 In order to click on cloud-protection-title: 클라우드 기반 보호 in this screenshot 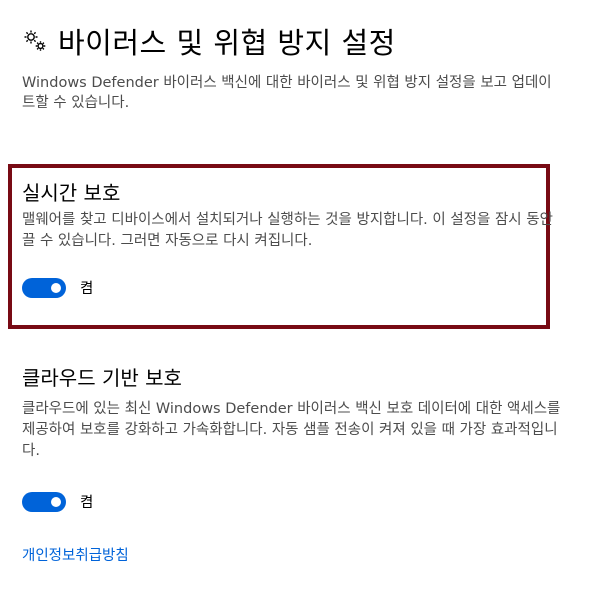, I will do `click(102, 378)`.